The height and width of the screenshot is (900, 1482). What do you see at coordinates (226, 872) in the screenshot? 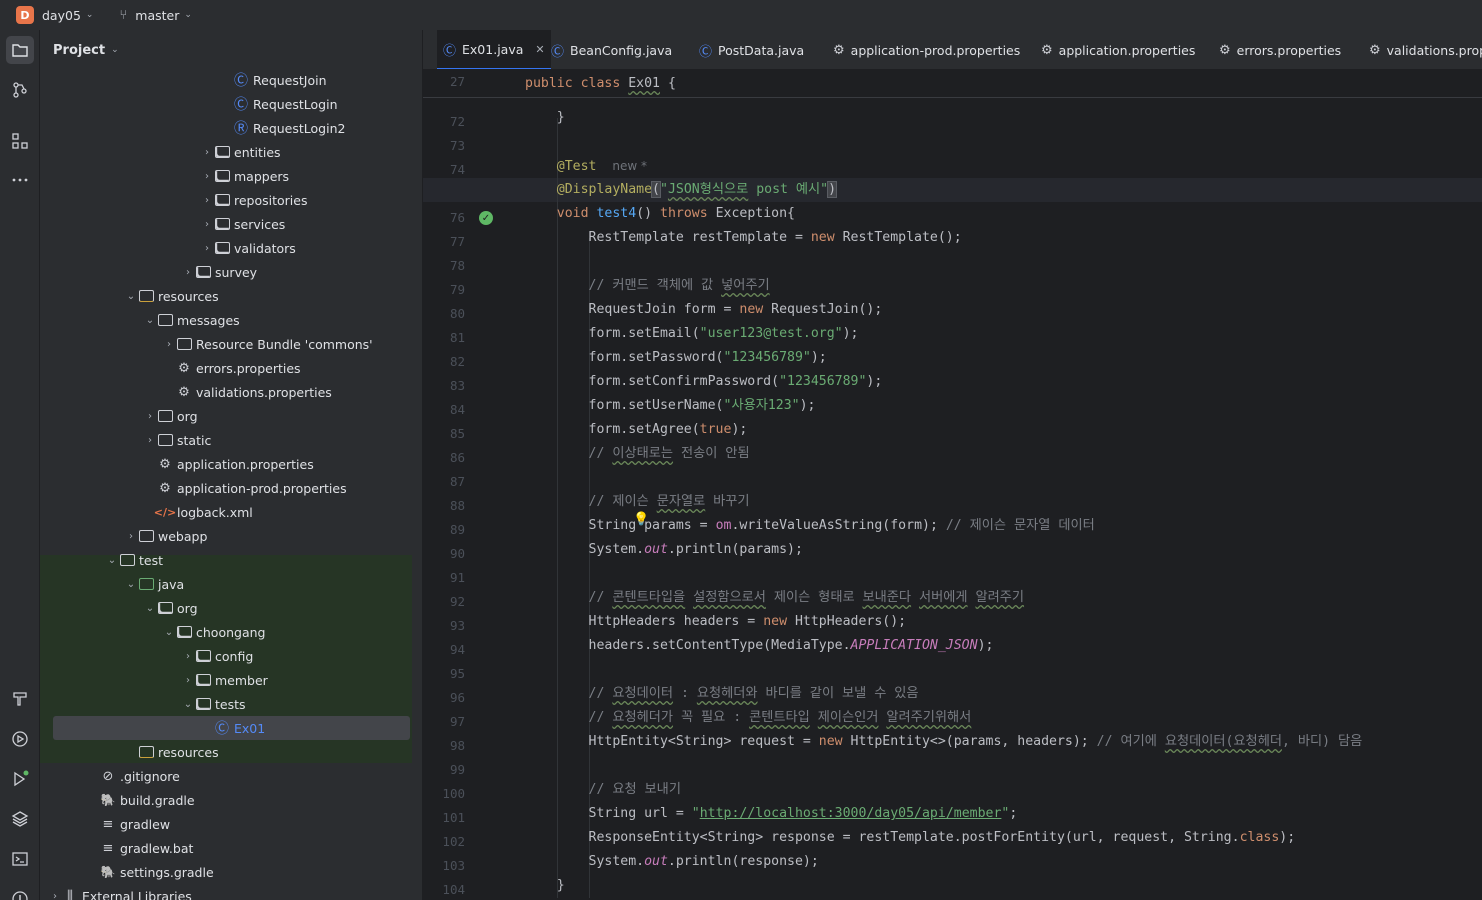
I see `tree-item: 🐘 settings.gradle` at bounding box center [226, 872].